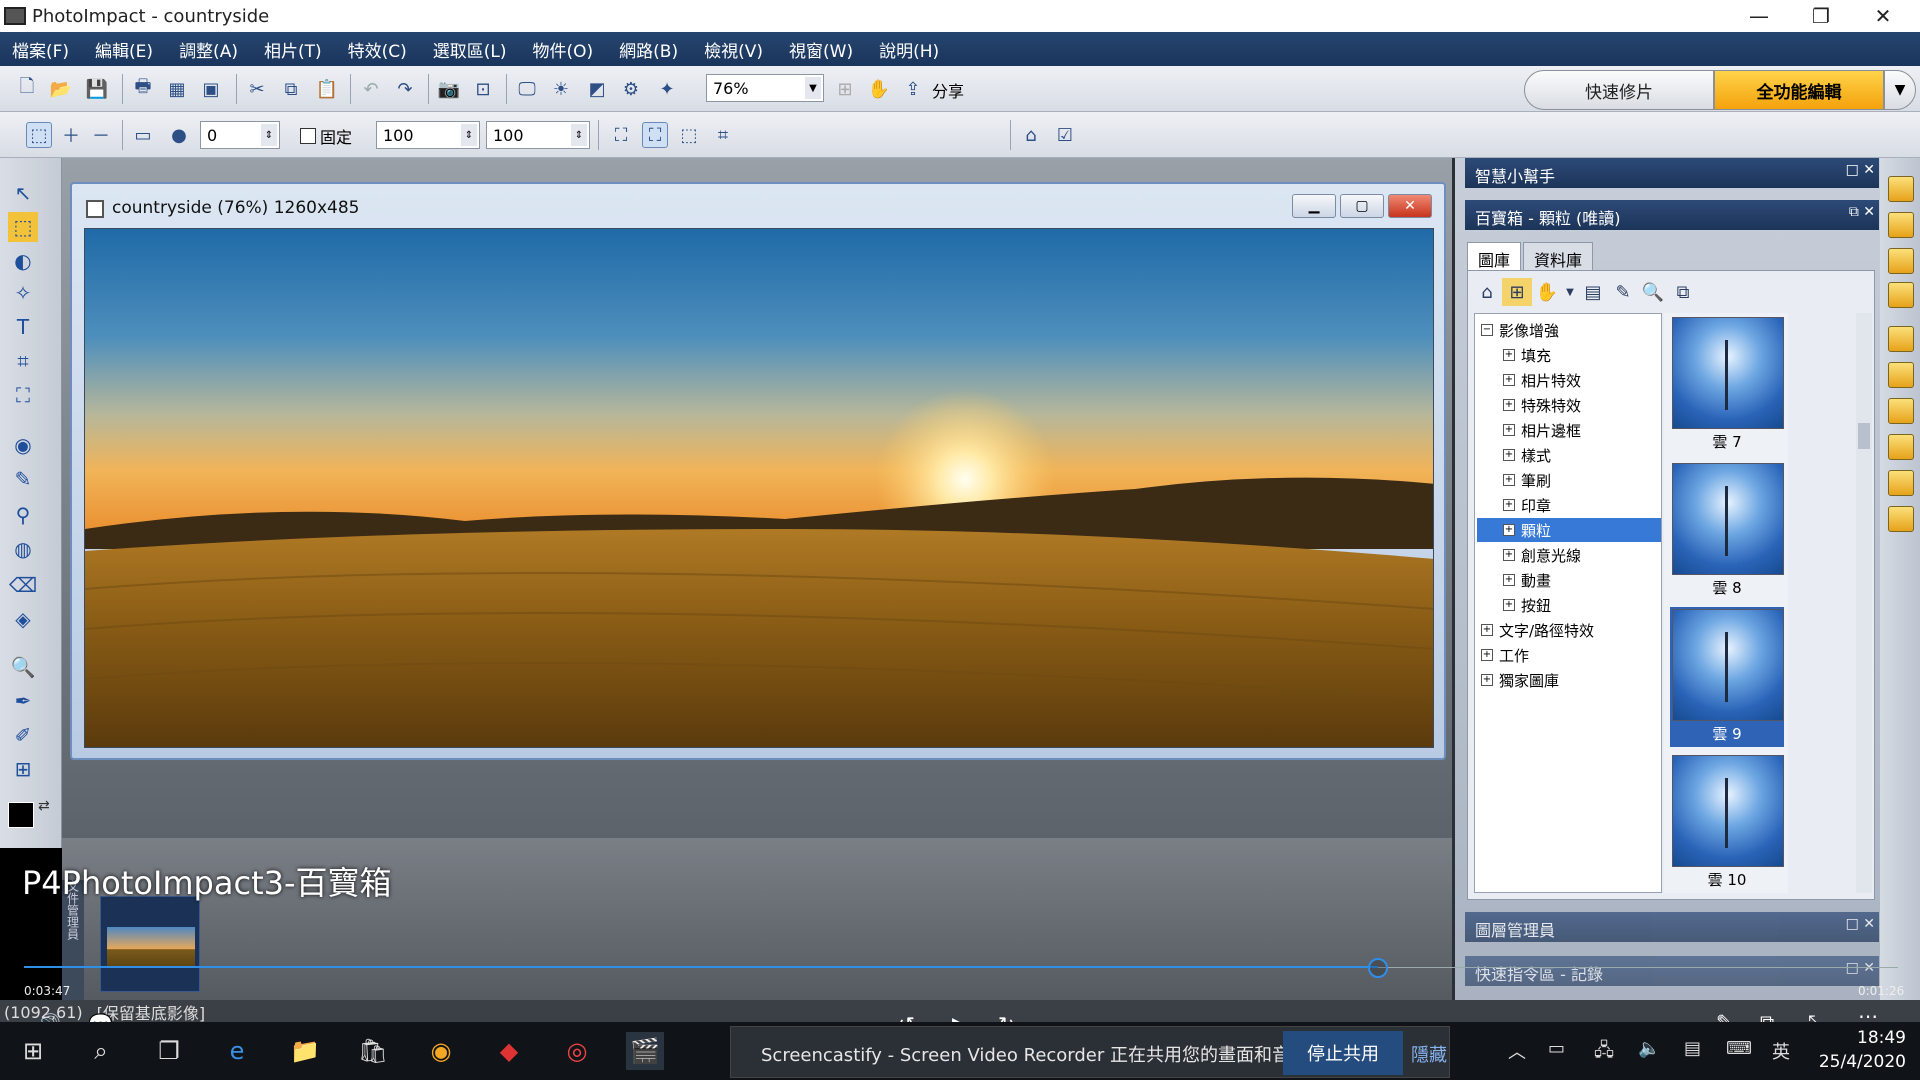 Image resolution: width=1920 pixels, height=1080 pixels. What do you see at coordinates (23, 701) in the screenshot?
I see `eyedropper-tool-icon: ✒` at bounding box center [23, 701].